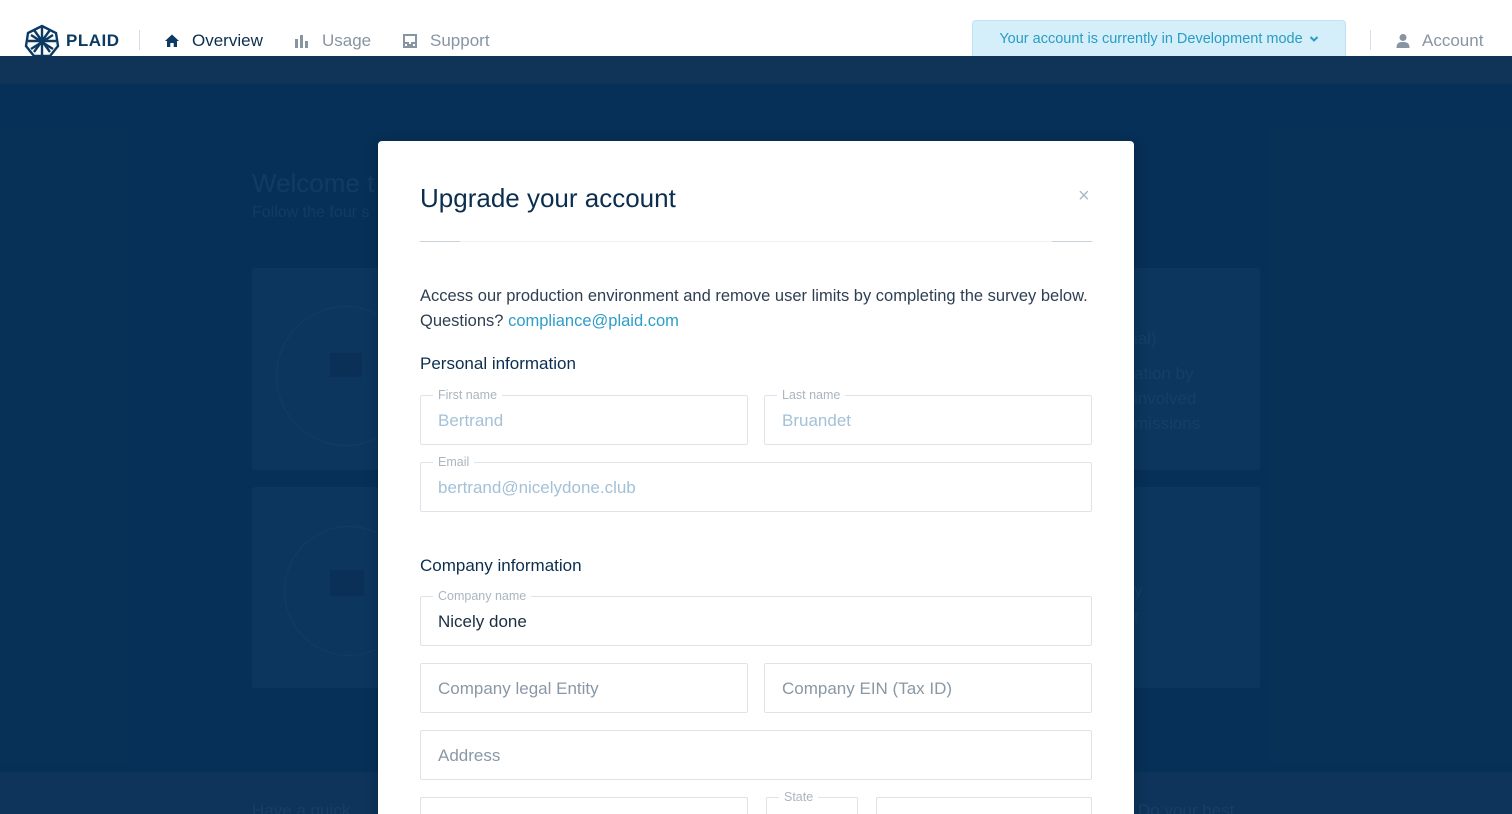 Image resolution: width=1512 pixels, height=814 pixels. I want to click on company-ein-input, so click(928, 689).